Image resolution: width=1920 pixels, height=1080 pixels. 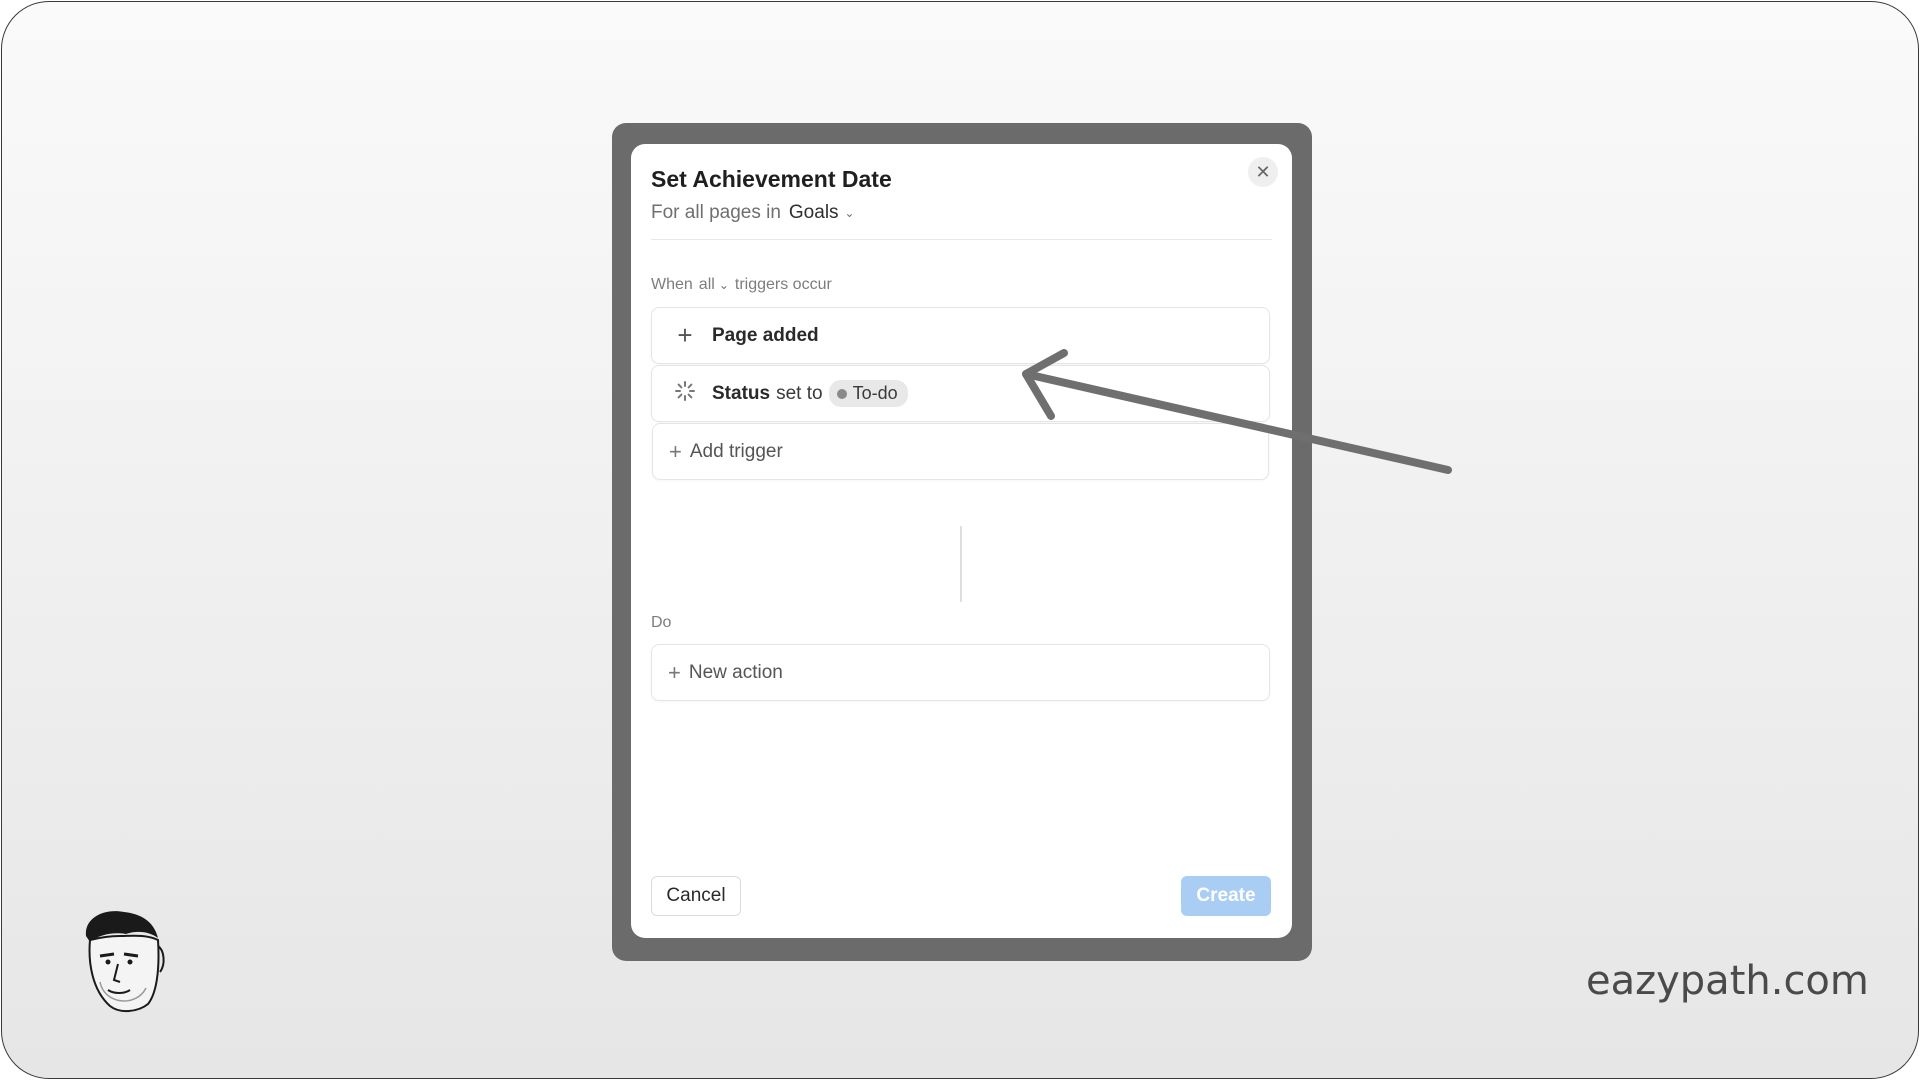 I want to click on brand-watermark: eazypath.com, so click(x=1727, y=981).